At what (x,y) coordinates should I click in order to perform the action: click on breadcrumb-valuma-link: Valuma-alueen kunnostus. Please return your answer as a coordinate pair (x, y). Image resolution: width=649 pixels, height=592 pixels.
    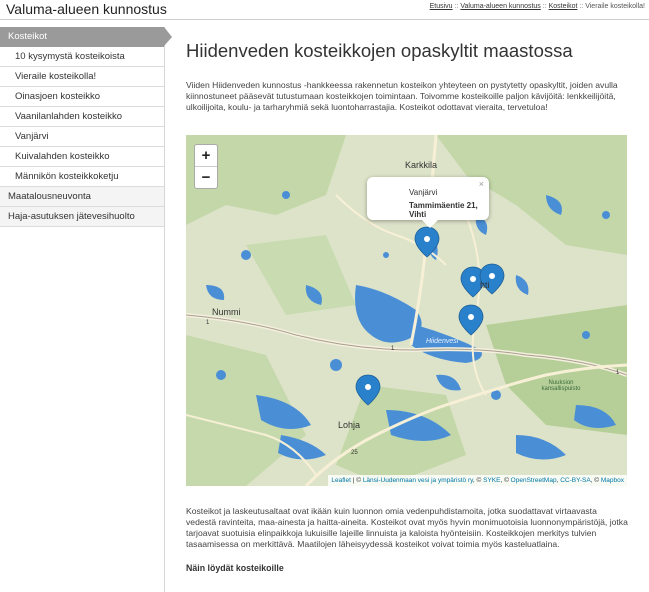
    Looking at the image, I should click on (500, 6).